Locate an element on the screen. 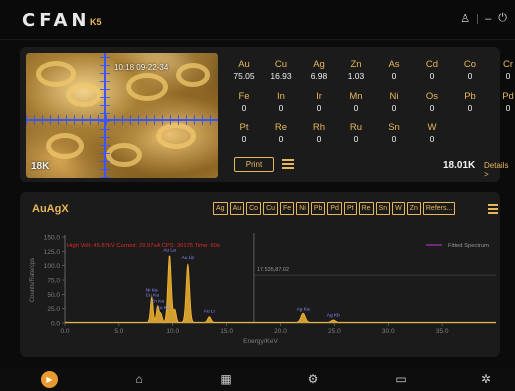 This screenshot has height=391, width=515. peak-label: Cu Kb is located at coordinates (163, 308).